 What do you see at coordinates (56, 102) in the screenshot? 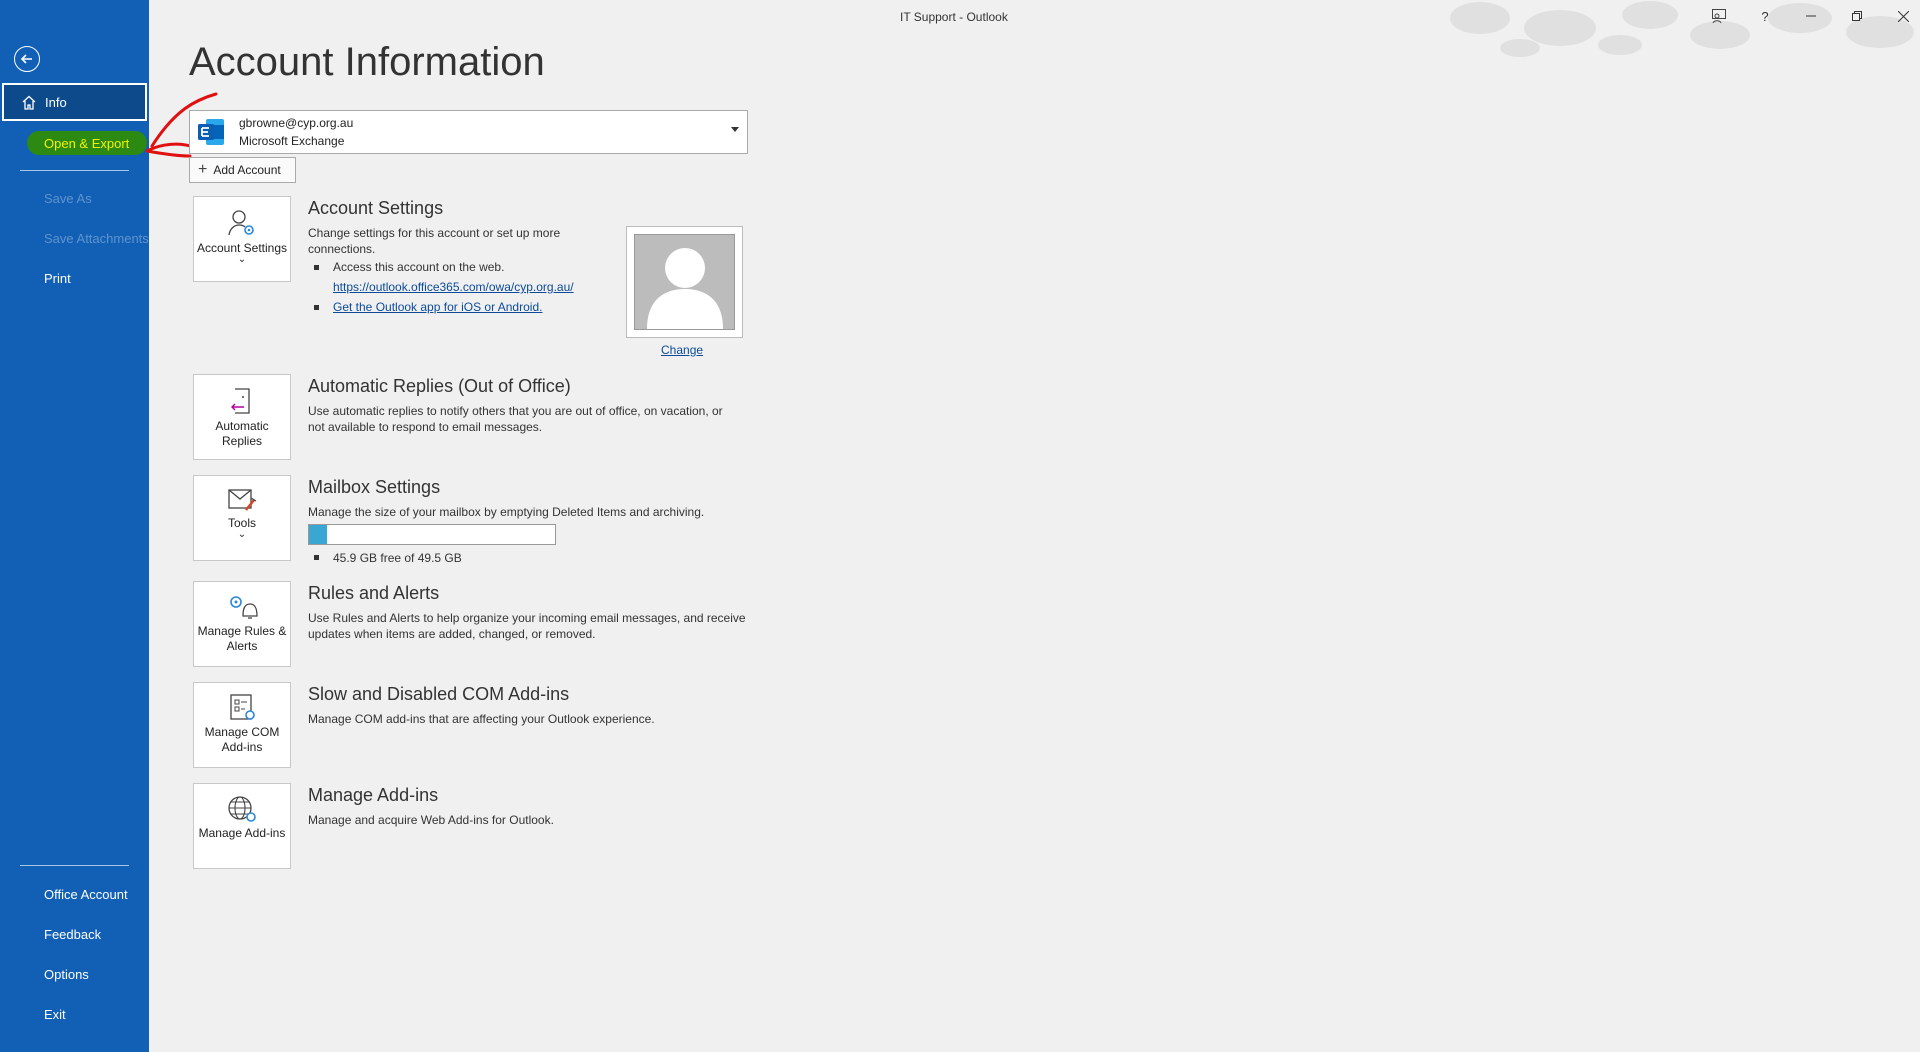
I see `nav-info-label: Info` at bounding box center [56, 102].